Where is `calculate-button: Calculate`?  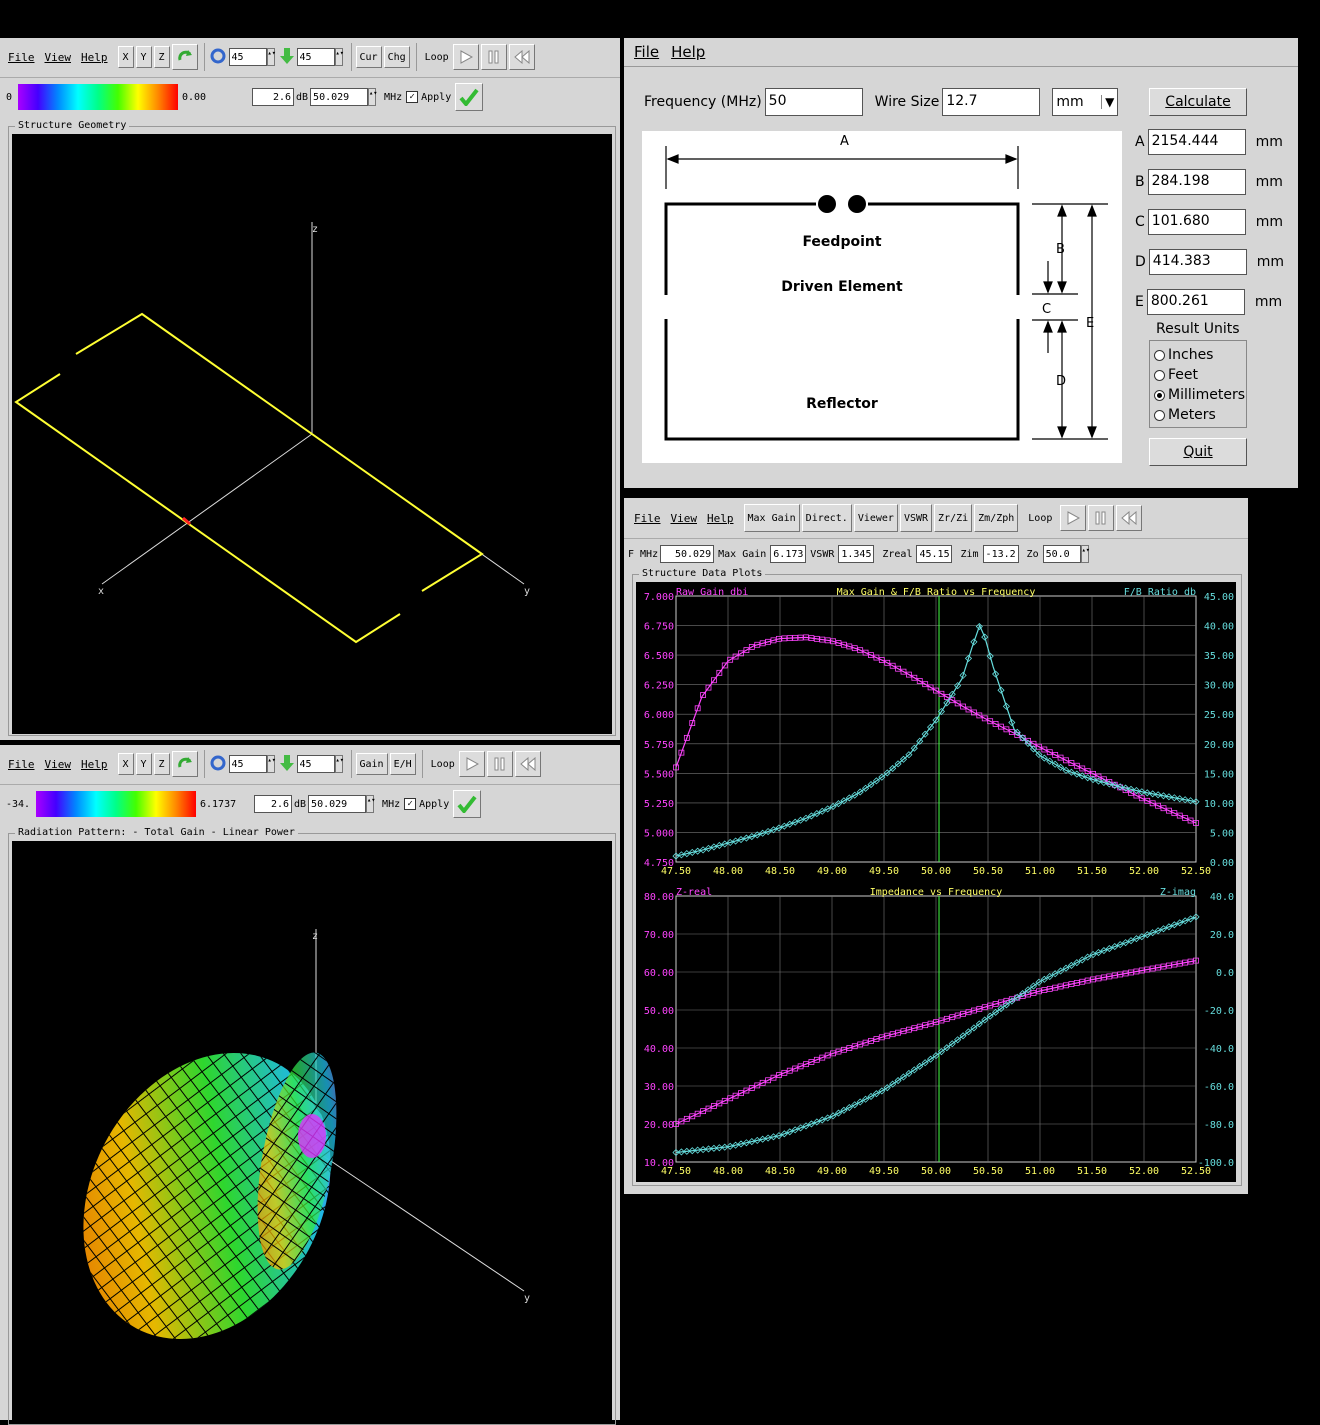 calculate-button: Calculate is located at coordinates (1198, 102).